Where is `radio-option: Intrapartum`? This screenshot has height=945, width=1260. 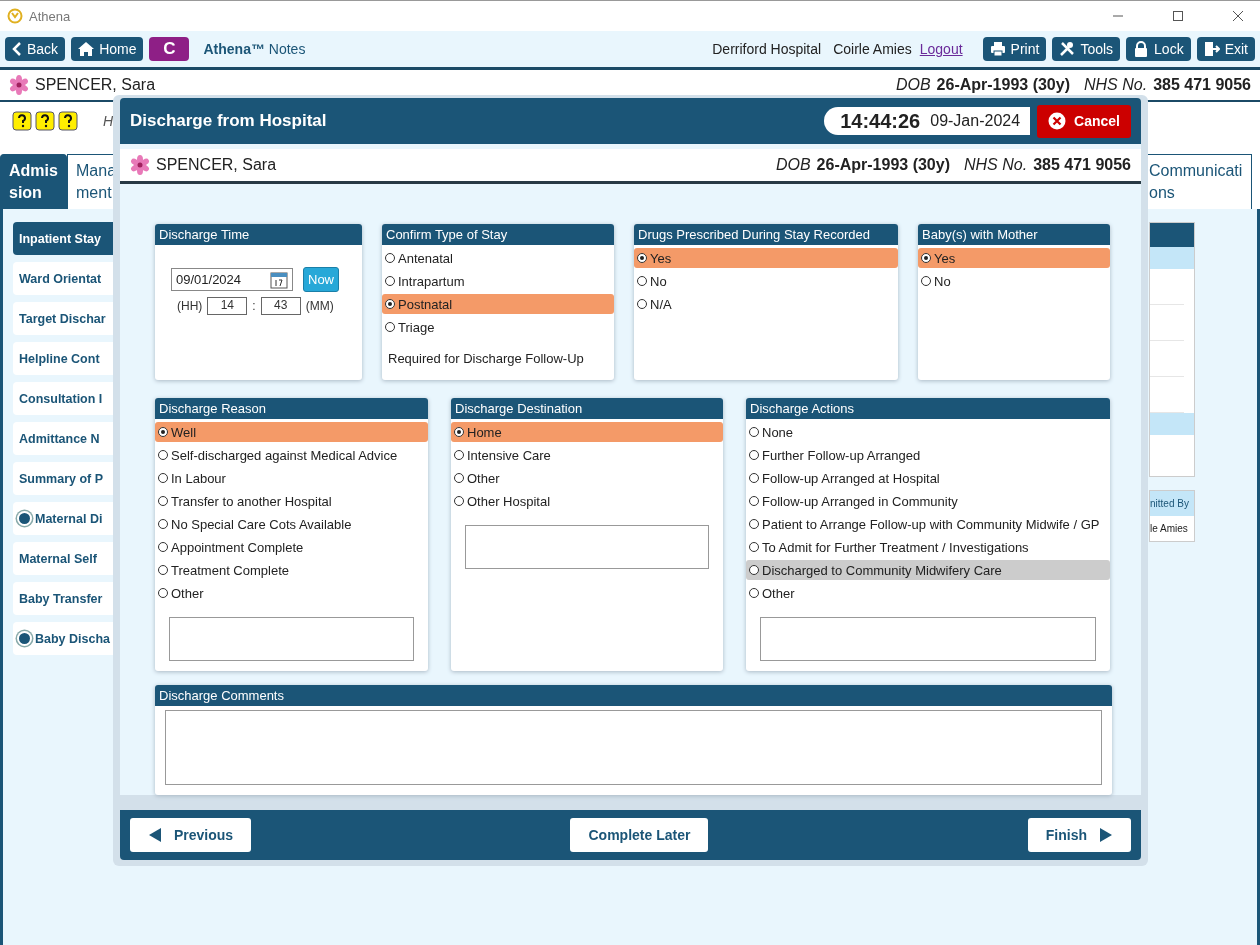 radio-option: Intrapartum is located at coordinates (498, 281).